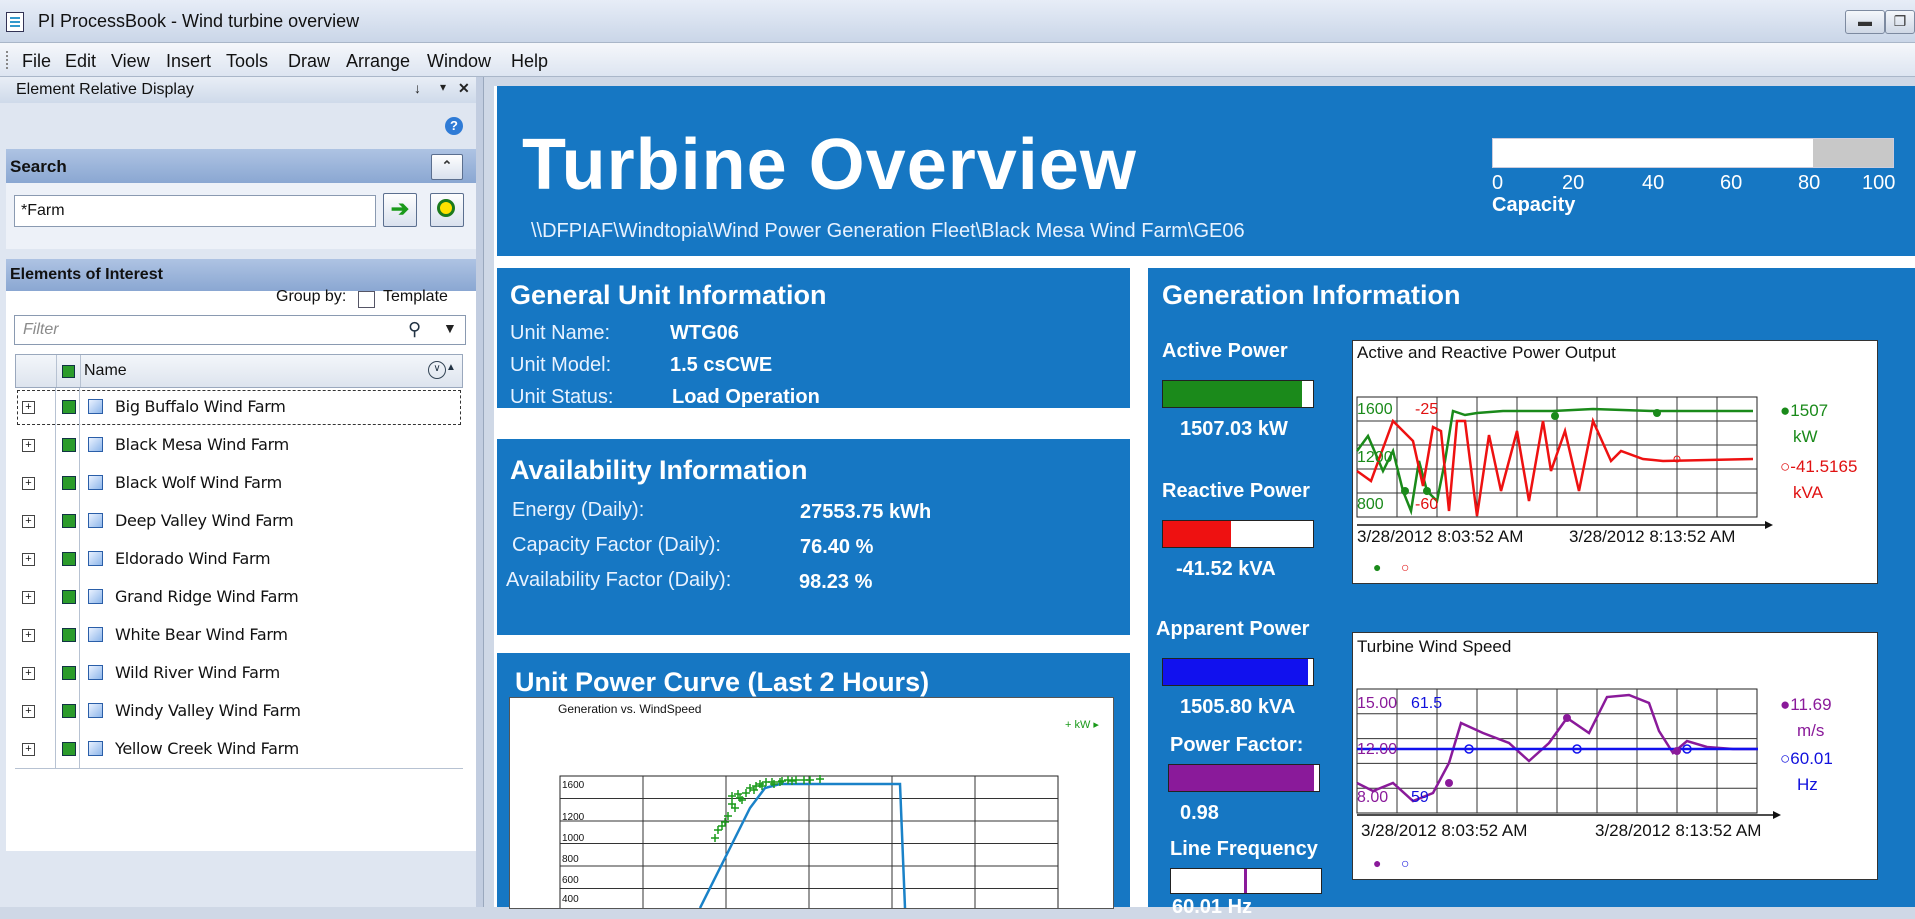 The image size is (1915, 919). I want to click on element-name: Deep Valley Wind Farm, so click(204, 520).